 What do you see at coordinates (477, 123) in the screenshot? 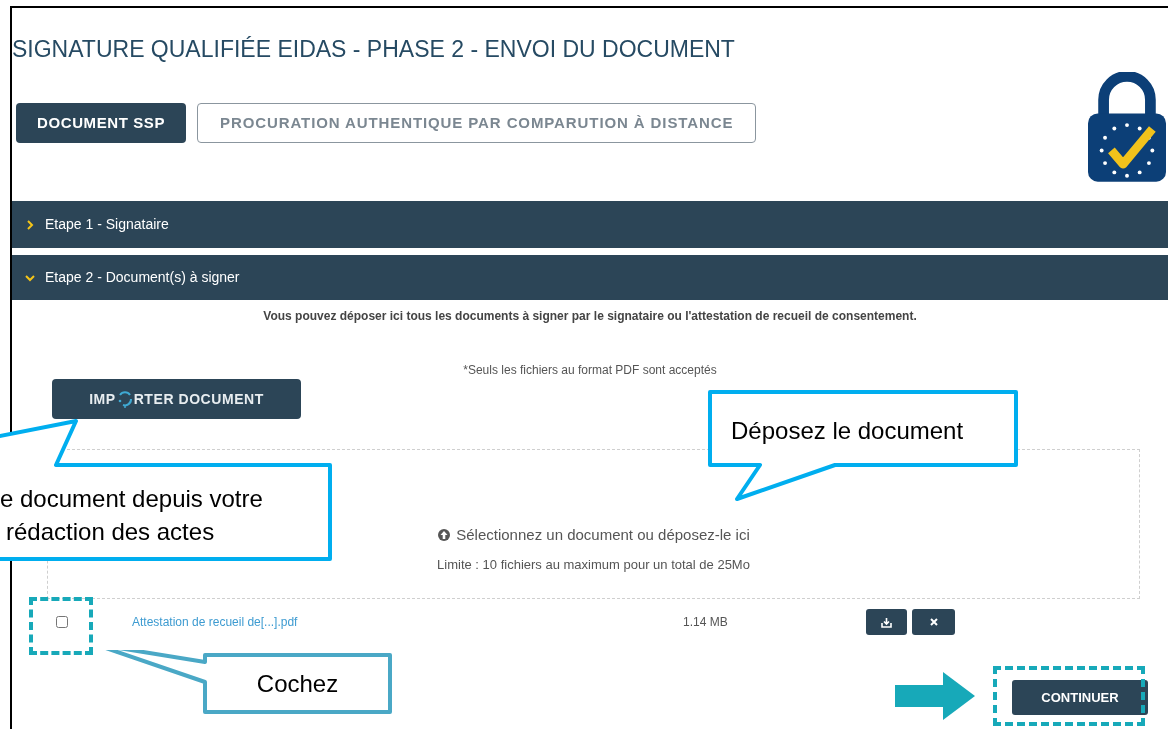
I see `tab: PROCURATION AUTHENTIQUE PAR COMPARUTION À DISTANCE` at bounding box center [477, 123].